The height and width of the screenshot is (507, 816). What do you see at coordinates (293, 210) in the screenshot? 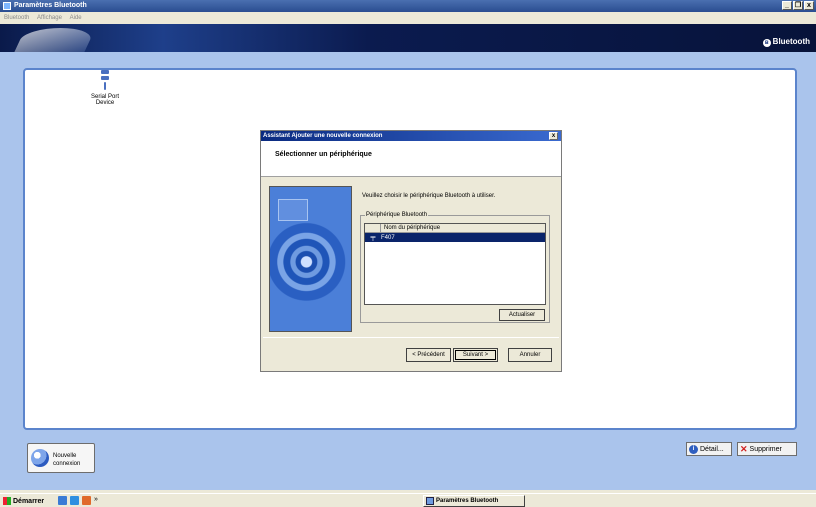
I see `illustration-card` at bounding box center [293, 210].